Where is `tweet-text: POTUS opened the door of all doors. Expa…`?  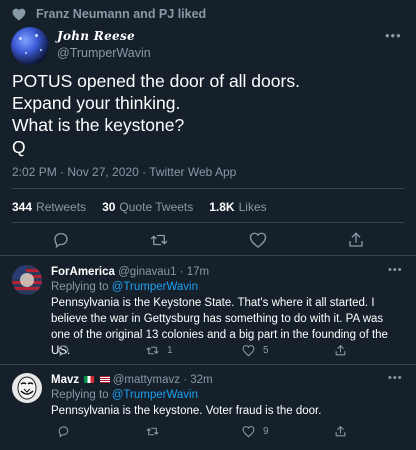 tweet-text: POTUS opened the door of all doors. Expa… is located at coordinates (156, 114).